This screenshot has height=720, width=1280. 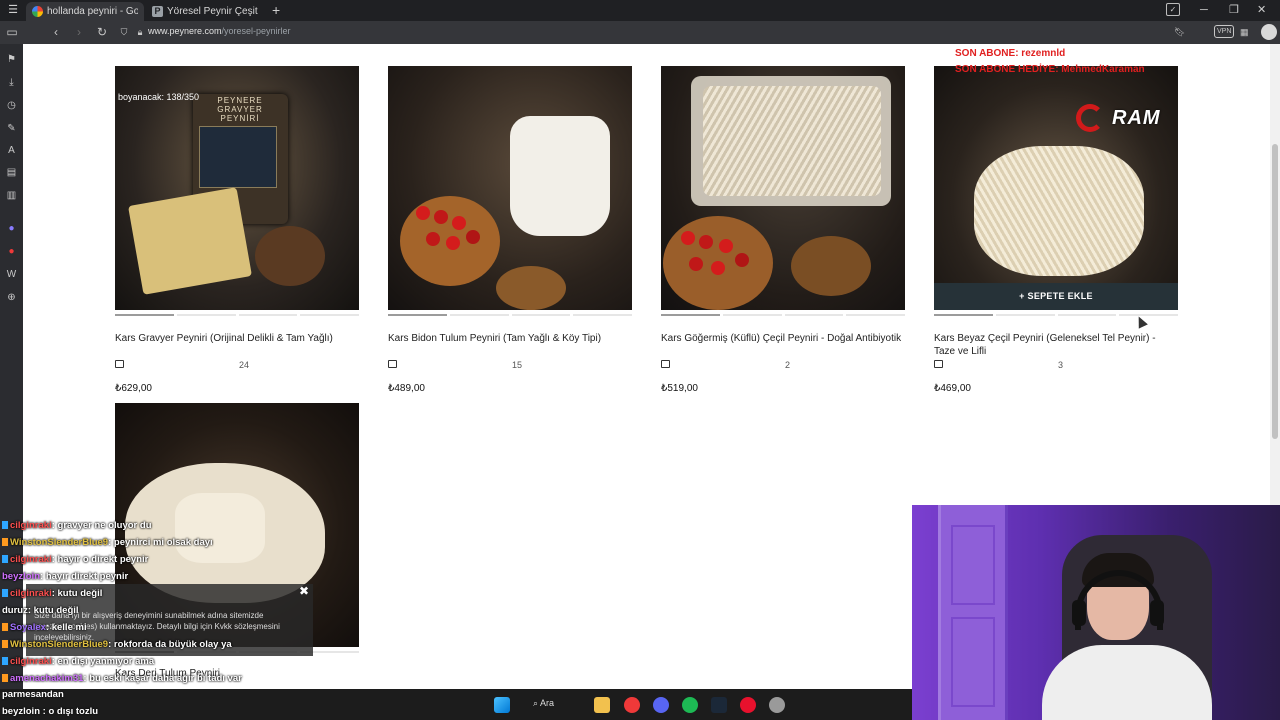 I want to click on chat-message: Soyalex: kelle mi, so click(x=44, y=627).